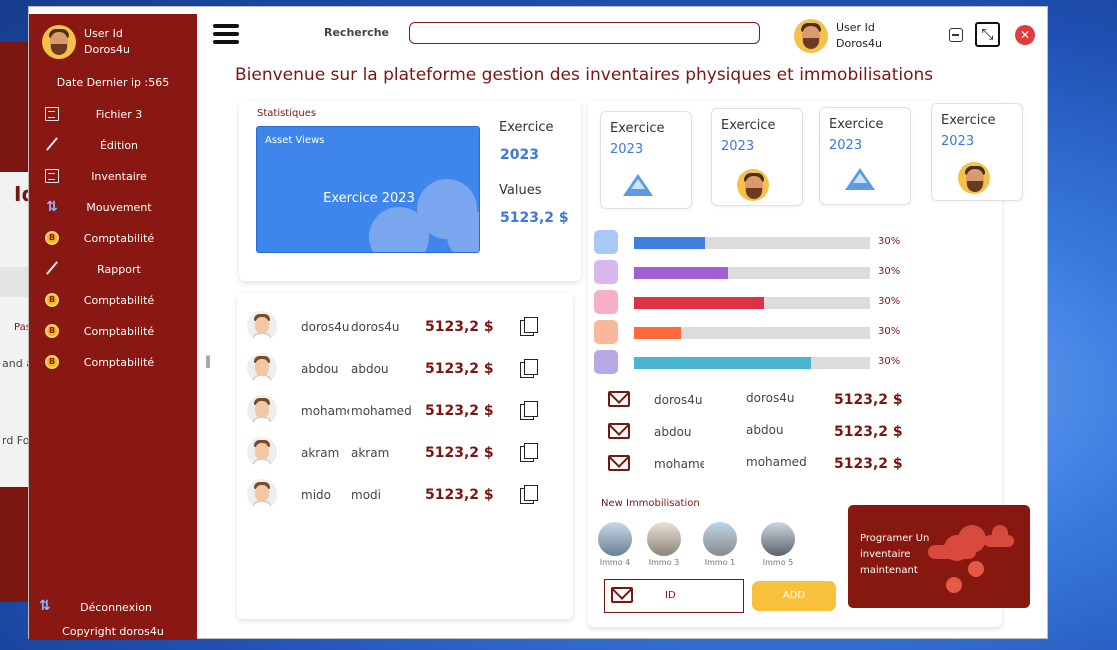 This screenshot has width=1117, height=650. What do you see at coordinates (208, 361) in the screenshot?
I see `panel-splitter-handle: ‖` at bounding box center [208, 361].